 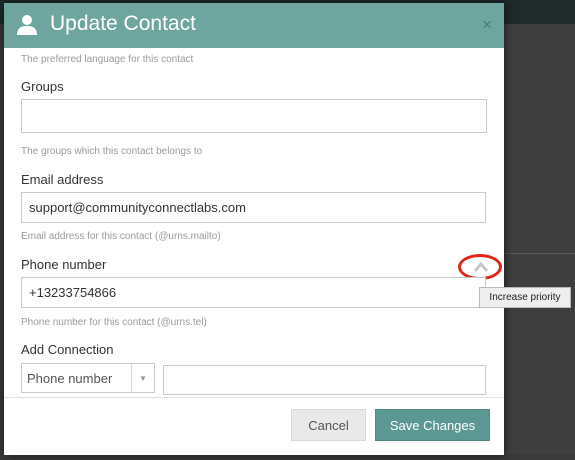 What do you see at coordinates (27, 25) in the screenshot?
I see `user-icon` at bounding box center [27, 25].